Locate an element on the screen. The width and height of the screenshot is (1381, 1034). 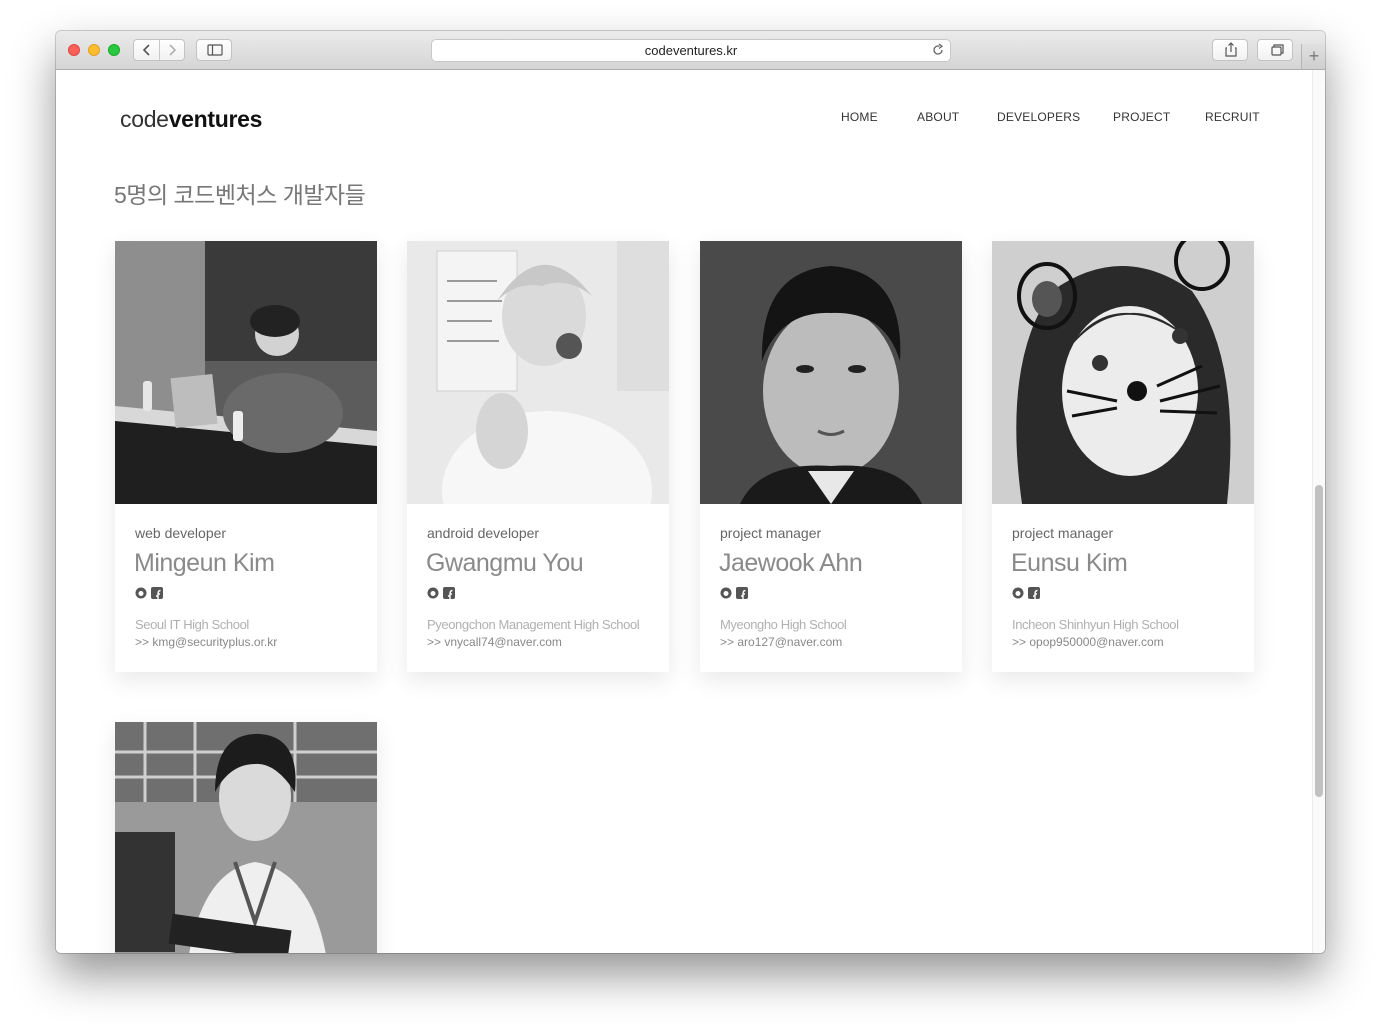
minimize-window-button is located at coordinates (94, 50).